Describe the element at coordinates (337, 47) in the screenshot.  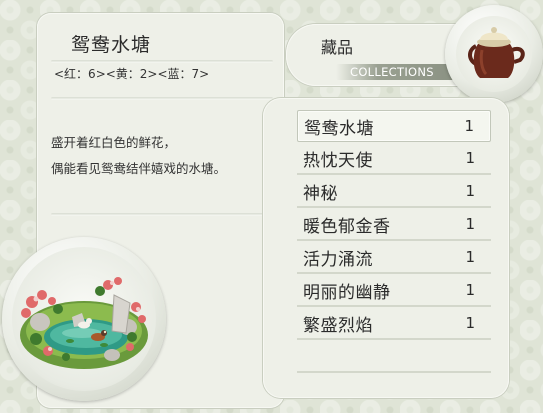
I see `collections-title: 藏品` at that location.